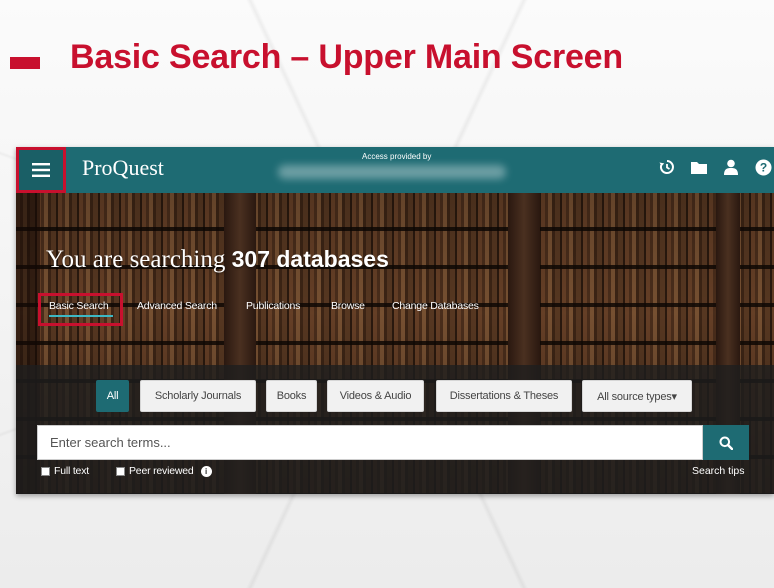  What do you see at coordinates (291, 396) in the screenshot?
I see `source-type-books: Books` at bounding box center [291, 396].